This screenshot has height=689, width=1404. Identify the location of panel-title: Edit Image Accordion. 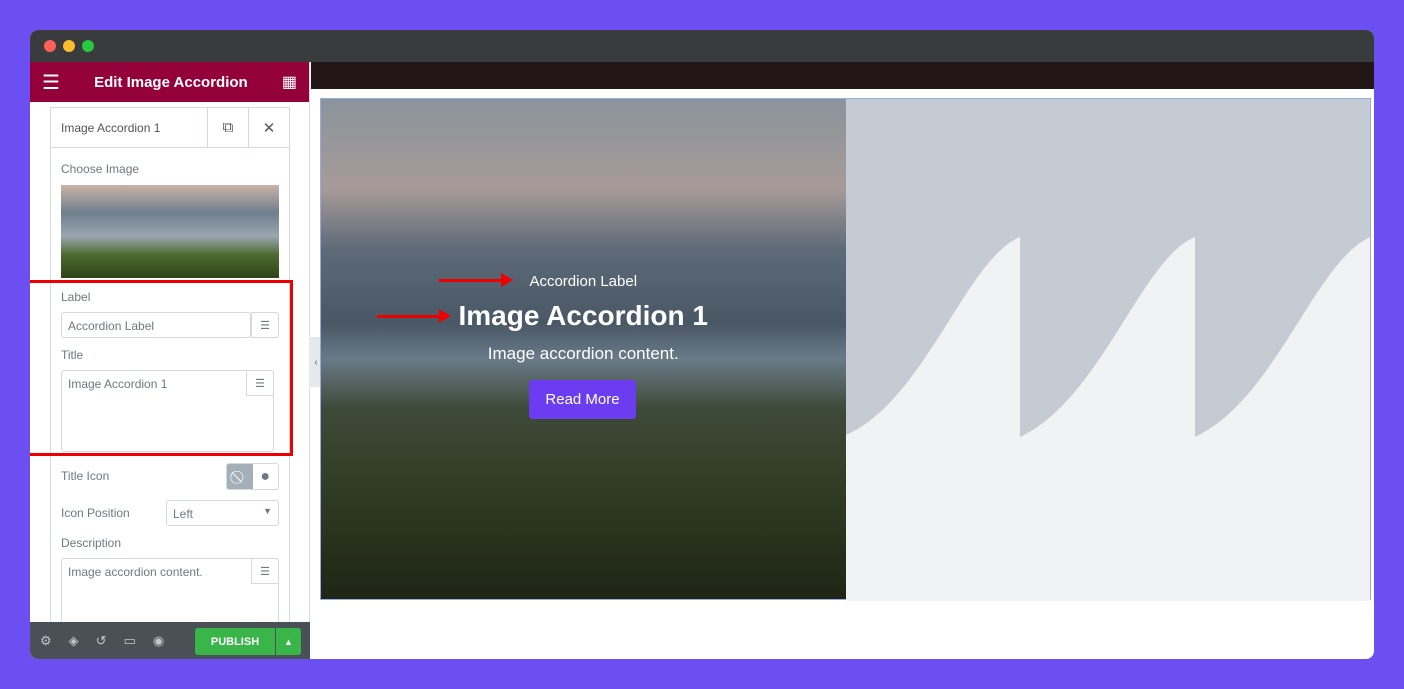
(171, 82).